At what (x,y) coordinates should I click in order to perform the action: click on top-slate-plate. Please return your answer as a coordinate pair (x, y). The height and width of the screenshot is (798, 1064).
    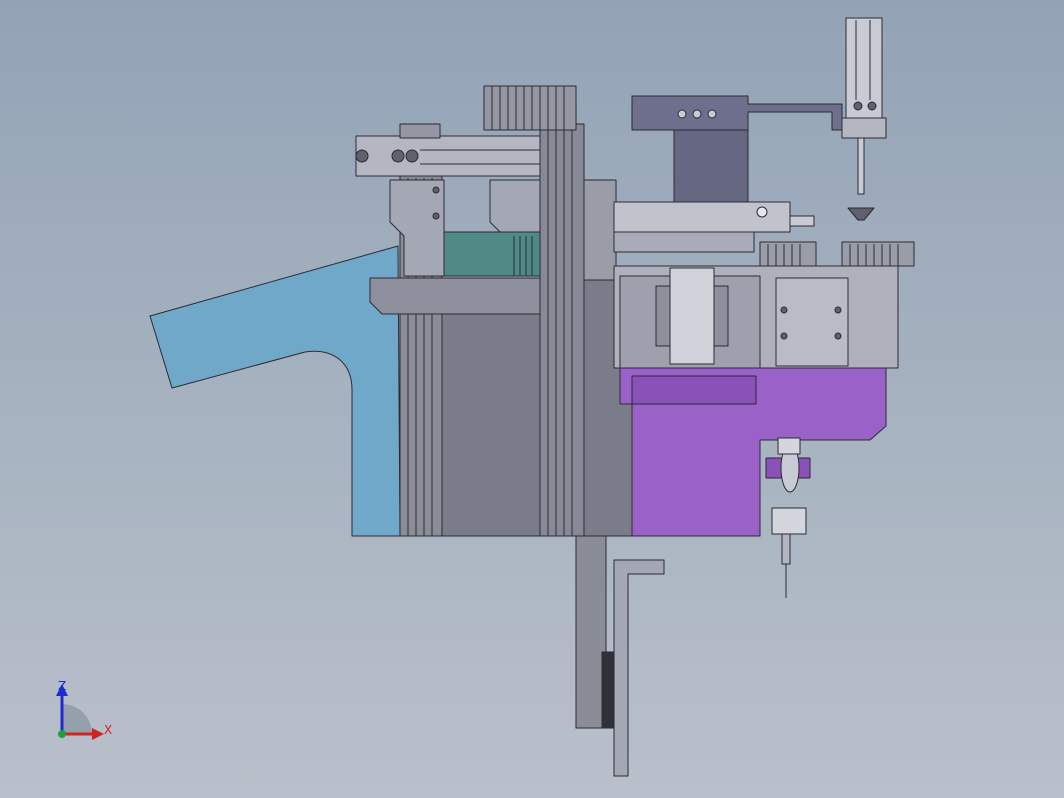
    Looking at the image, I should click on (737, 113).